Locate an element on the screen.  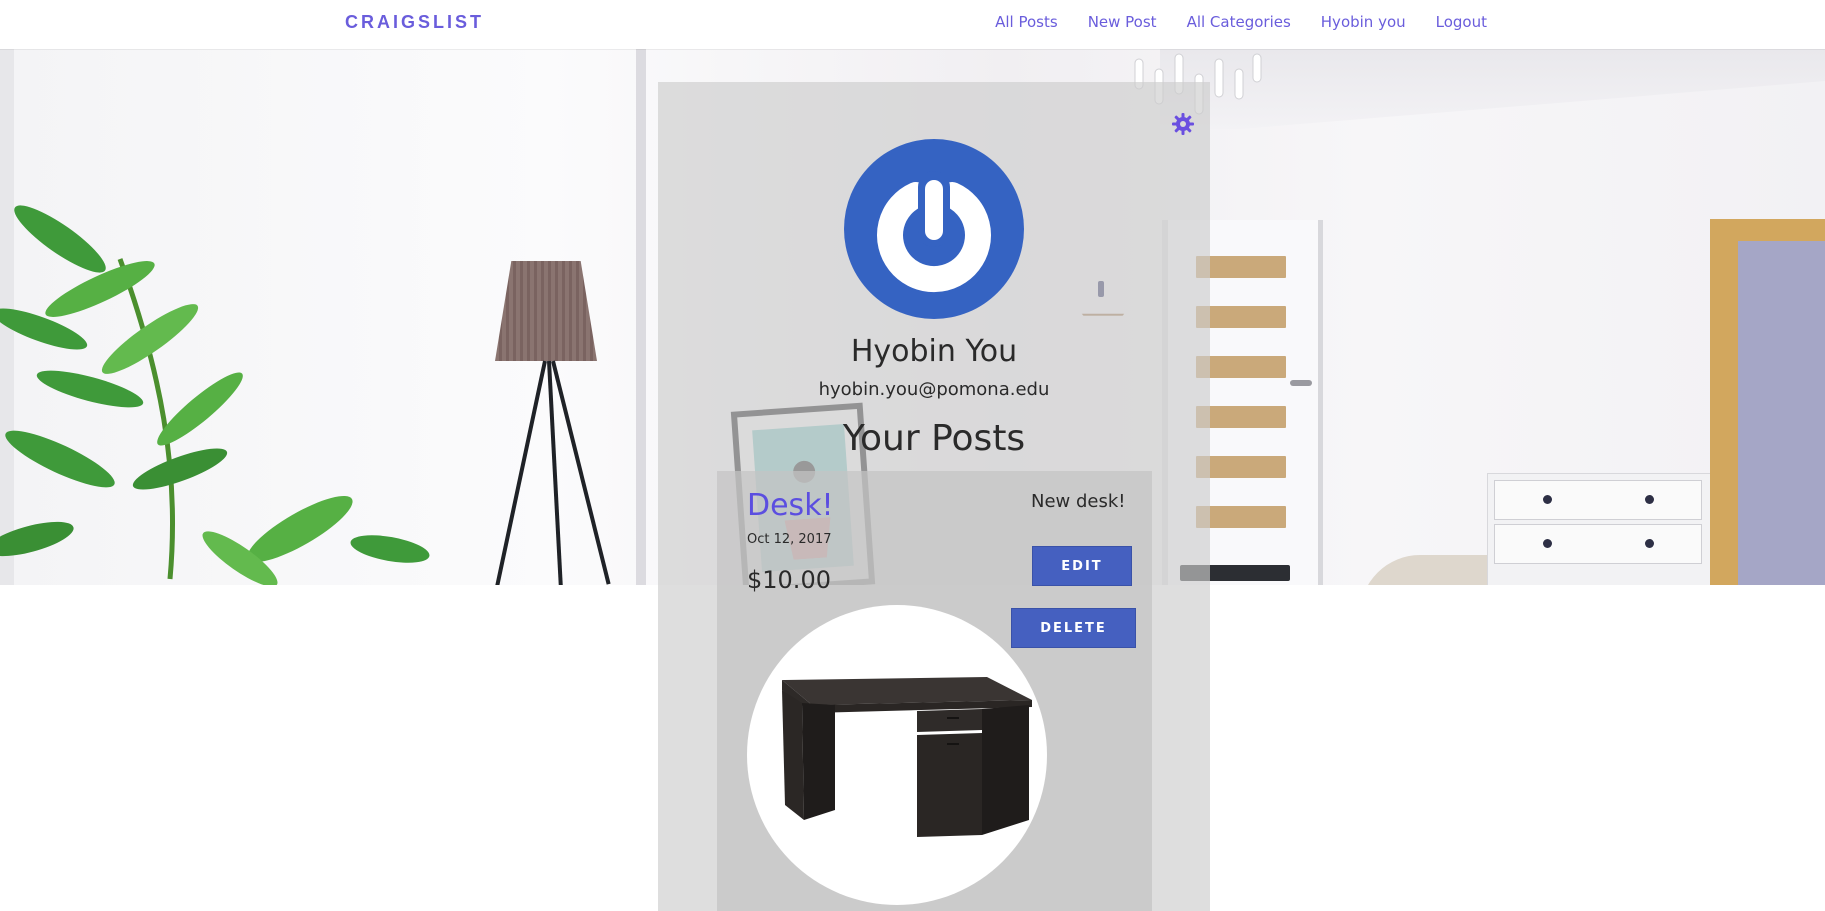
nav-all-categories: All Categories is located at coordinates (1239, 22).